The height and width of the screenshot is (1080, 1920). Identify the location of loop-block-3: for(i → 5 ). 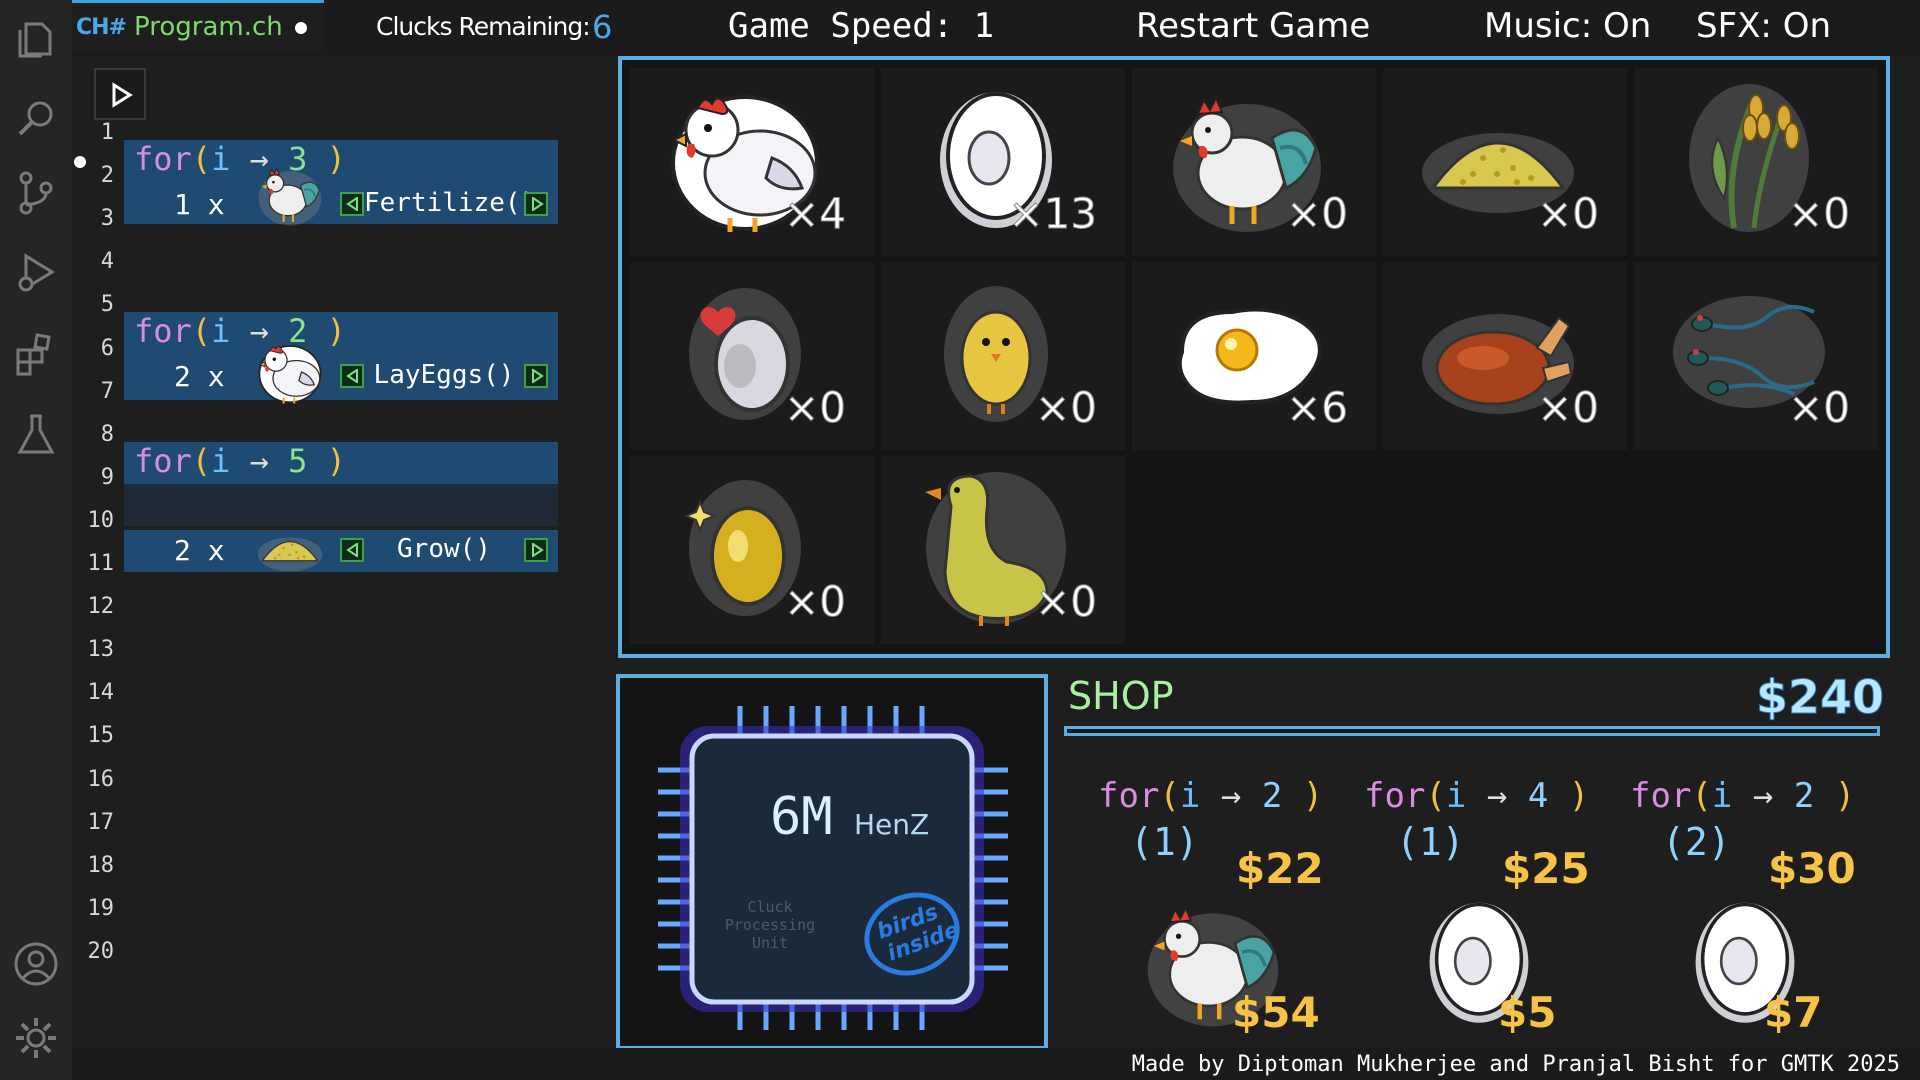
(341, 463).